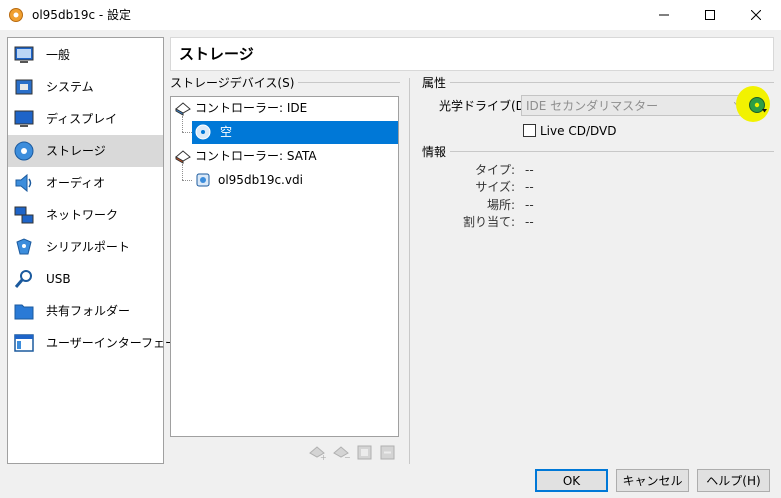 This screenshot has width=781, height=498. I want to click on usb-icon, so click(23, 279).